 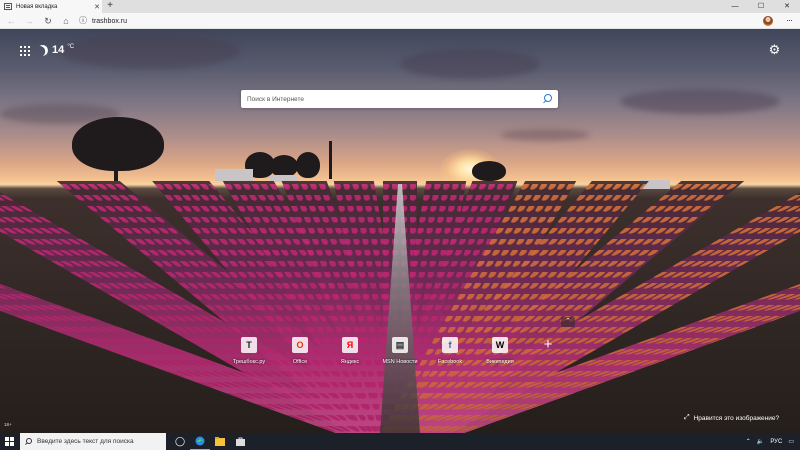 I want to click on tab-favicon-icon, so click(x=8, y=6).